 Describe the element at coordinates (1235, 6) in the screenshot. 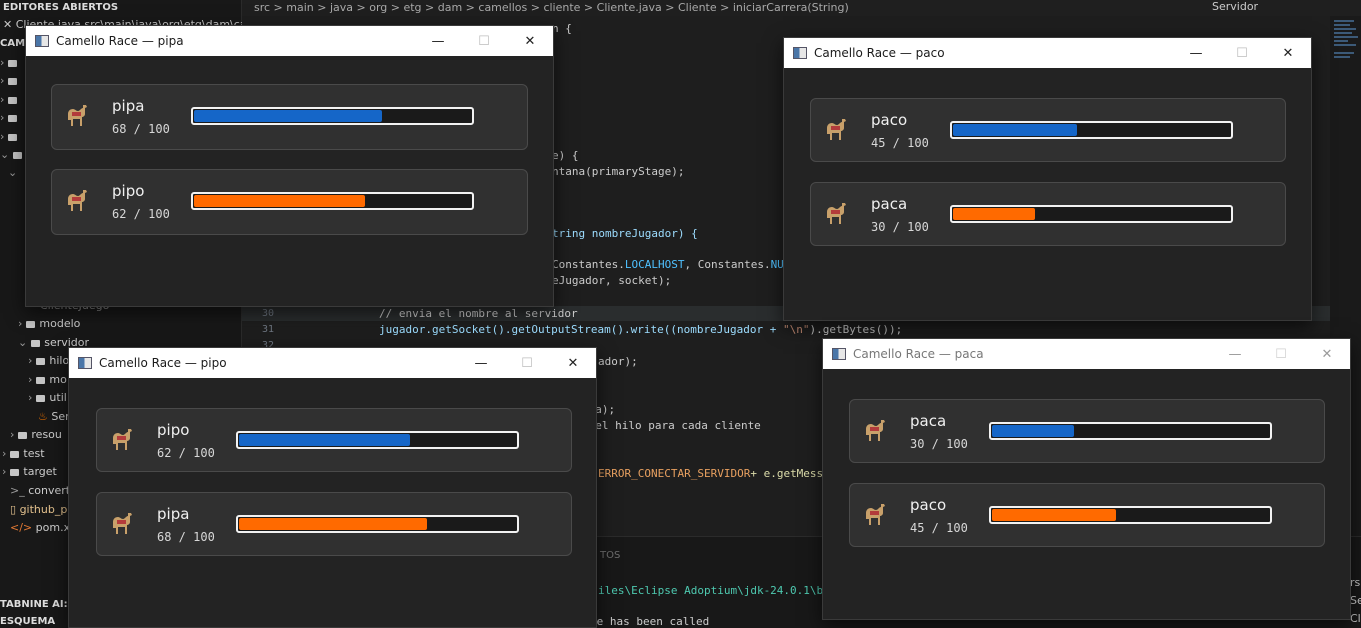

I see `run-config-label: Servidor` at that location.